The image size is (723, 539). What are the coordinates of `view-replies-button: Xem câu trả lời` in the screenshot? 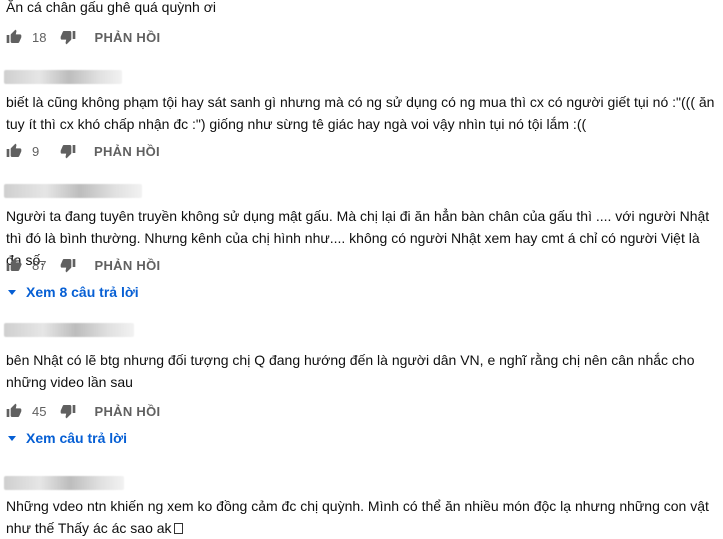 It's located at (66, 438).